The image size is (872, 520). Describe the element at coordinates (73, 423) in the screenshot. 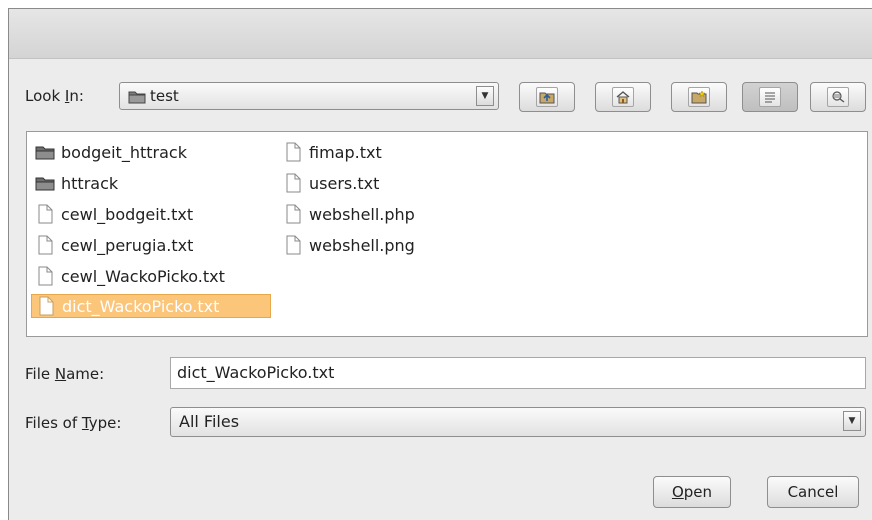

I see `file-type-label: Files of Type:` at that location.